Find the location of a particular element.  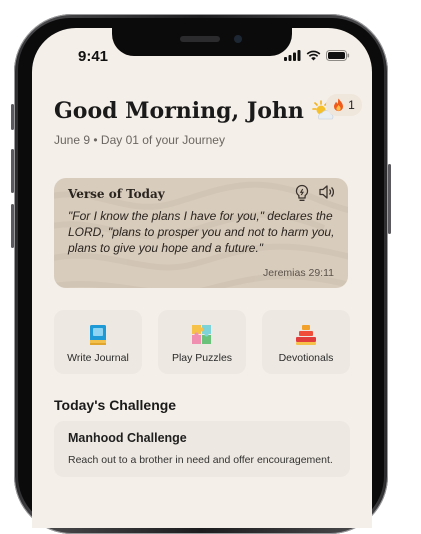

status-icons is located at coordinates (317, 55).